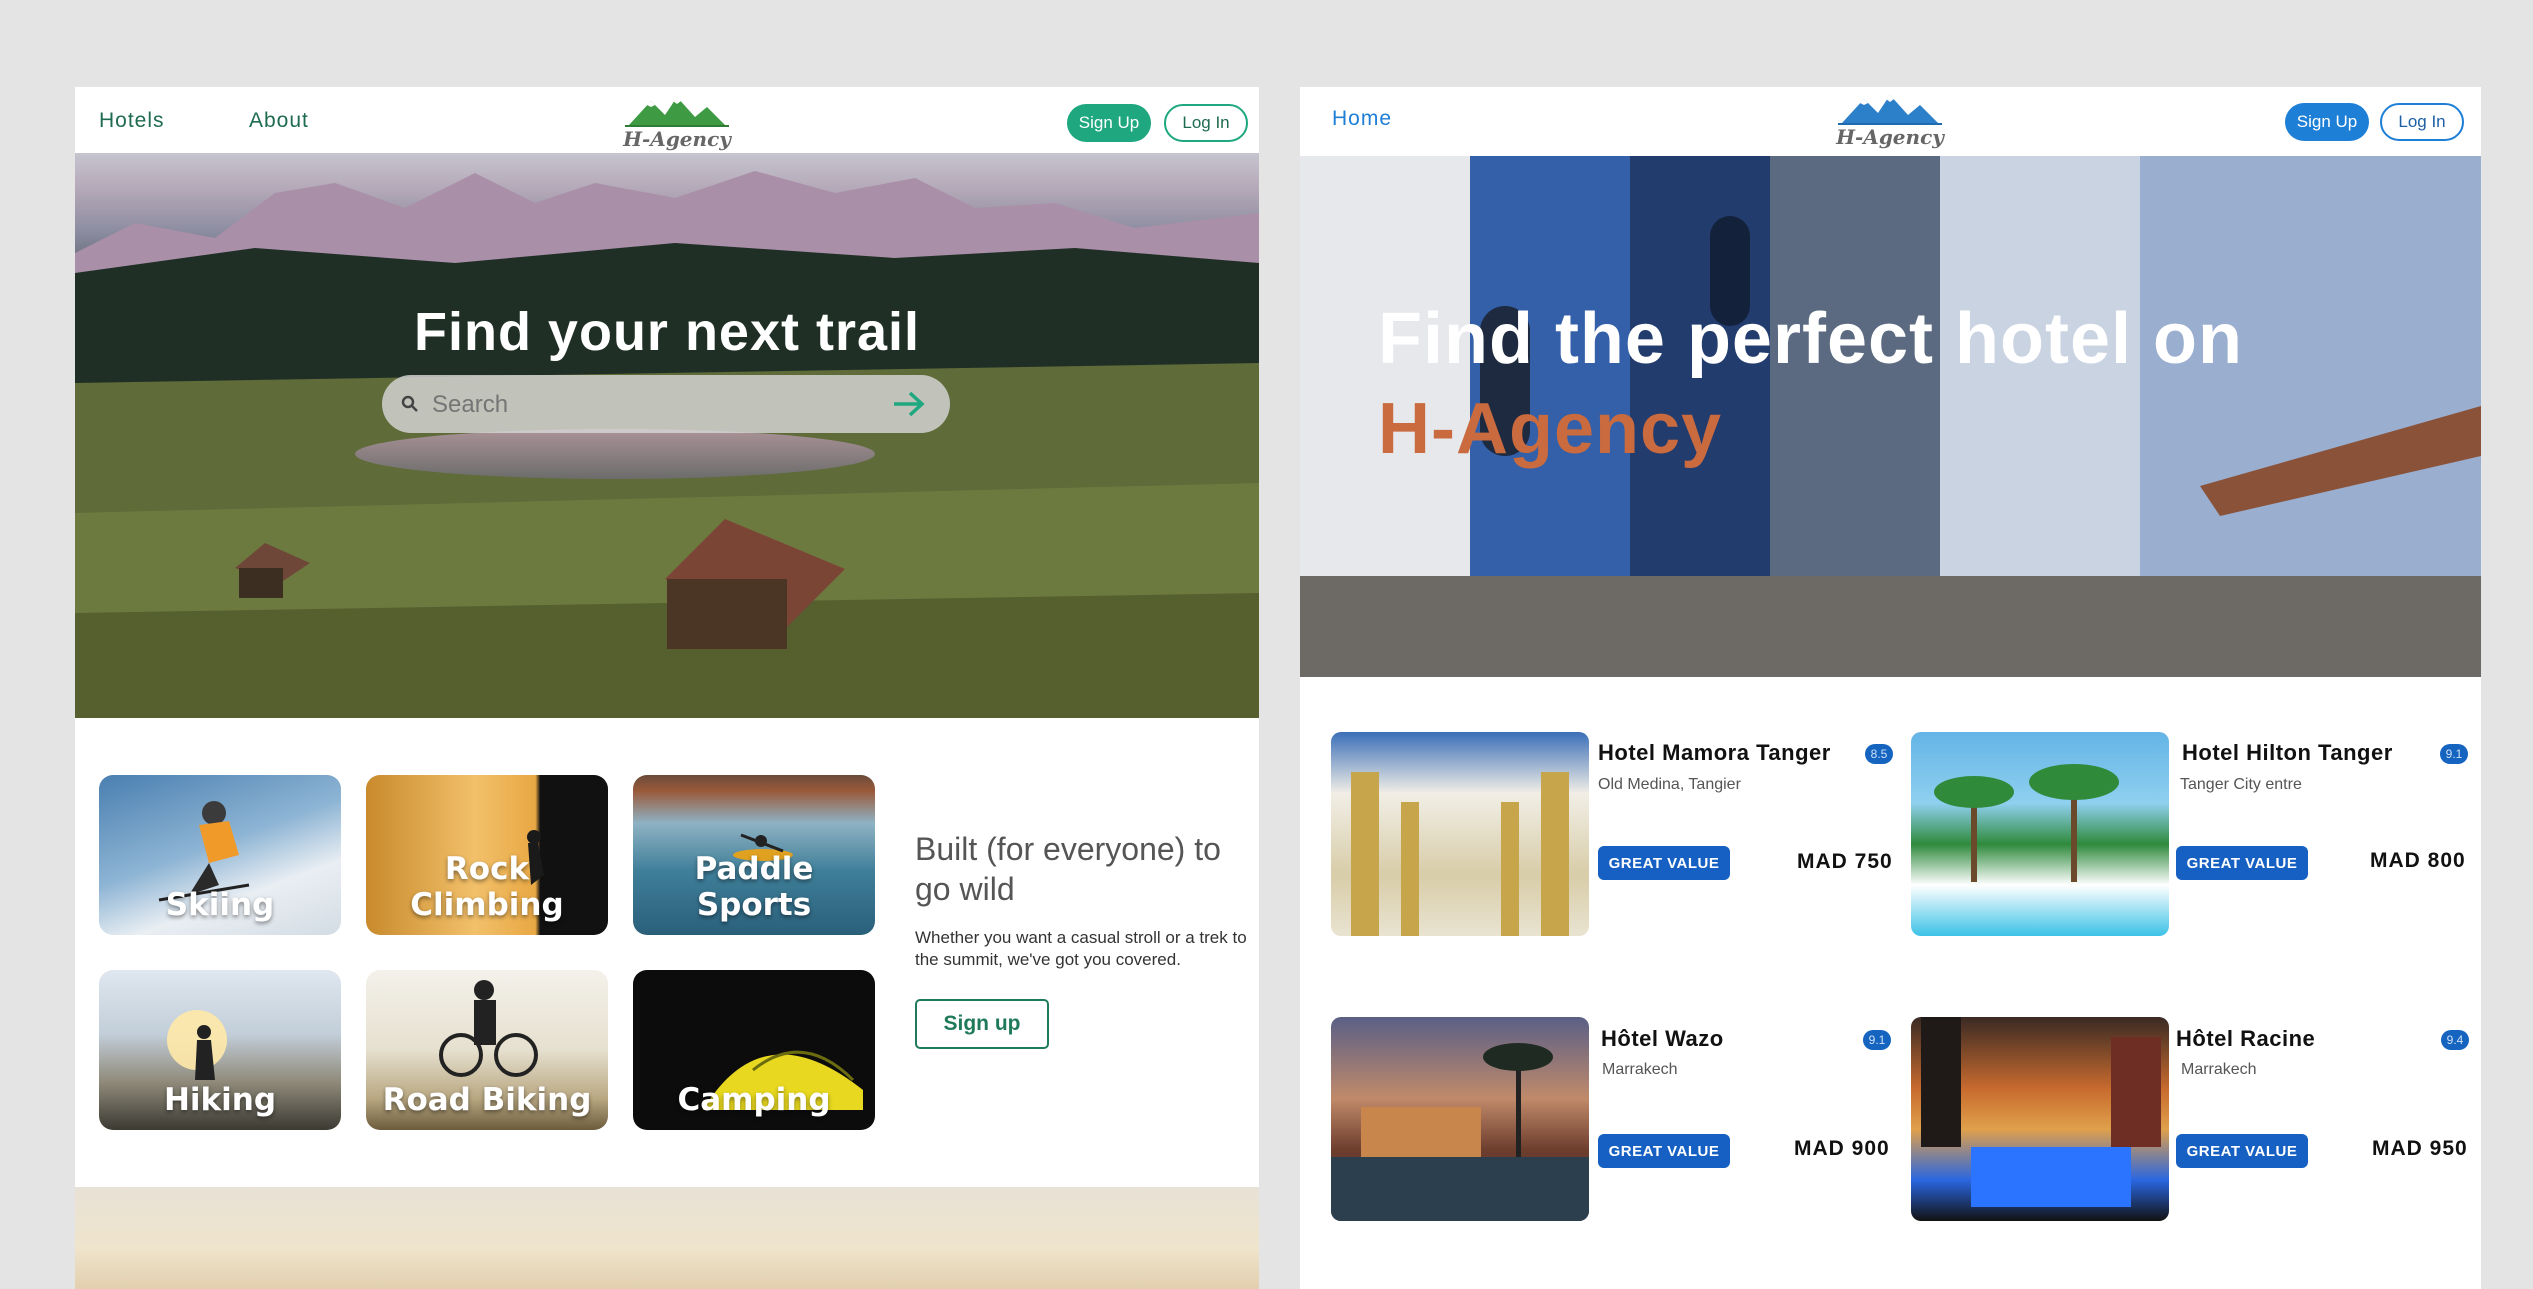  I want to click on hero-title-brand: H-Agency, so click(1550, 429).